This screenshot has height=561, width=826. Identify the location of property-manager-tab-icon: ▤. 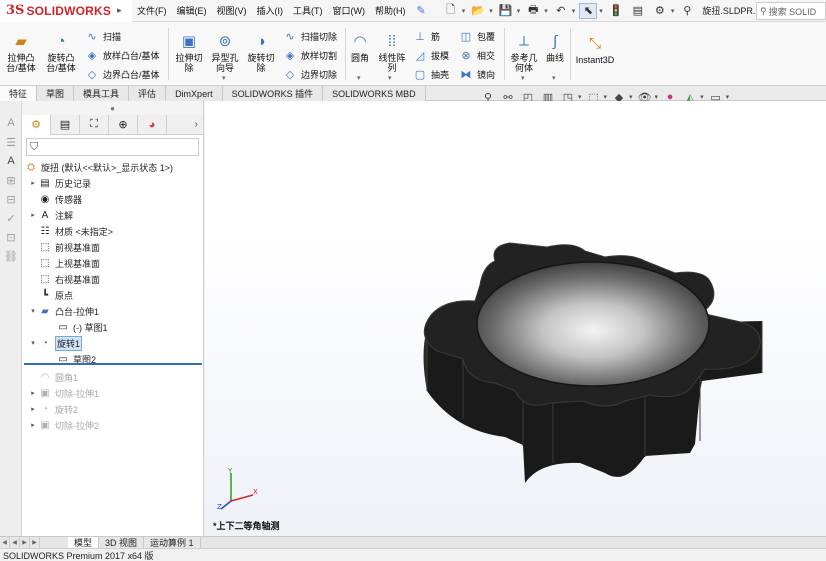
(65, 124).